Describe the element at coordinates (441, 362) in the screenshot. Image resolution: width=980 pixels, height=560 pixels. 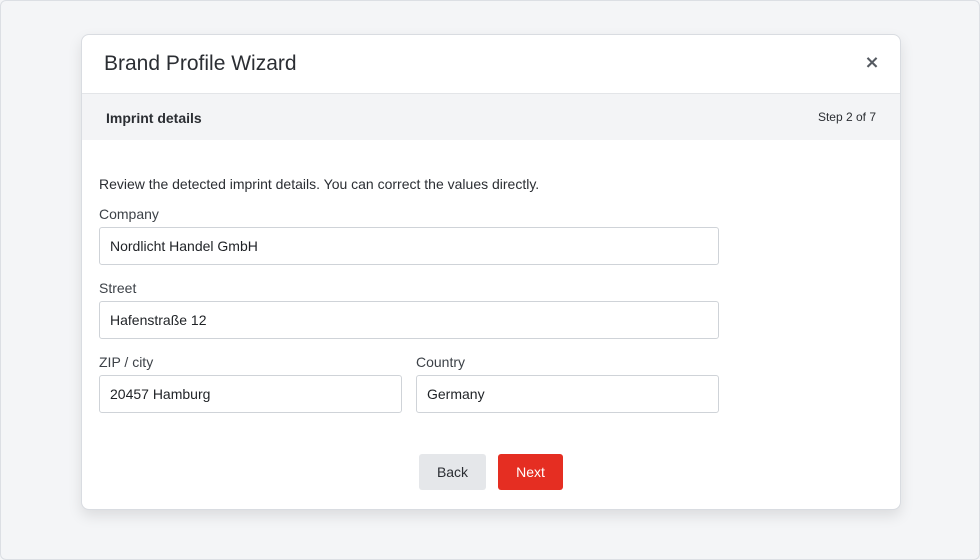
I see `country-label: Country` at that location.